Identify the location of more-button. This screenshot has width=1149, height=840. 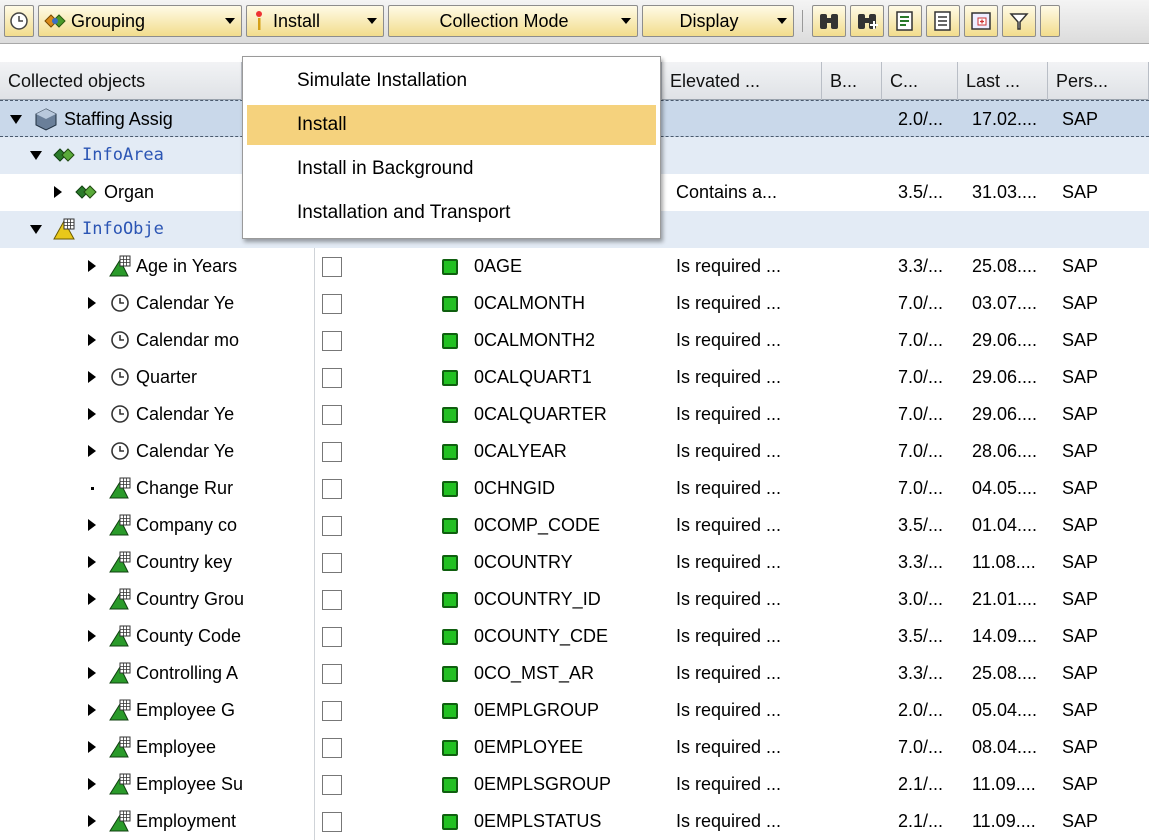
(1050, 21).